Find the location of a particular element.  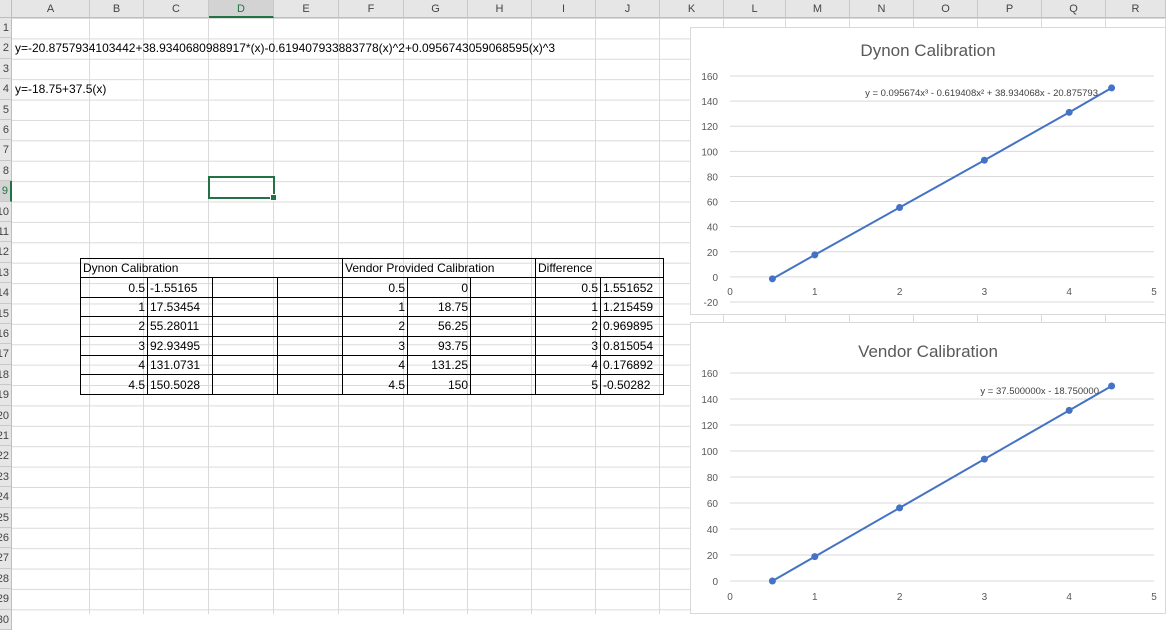

column-header-n: N is located at coordinates (882, 9).